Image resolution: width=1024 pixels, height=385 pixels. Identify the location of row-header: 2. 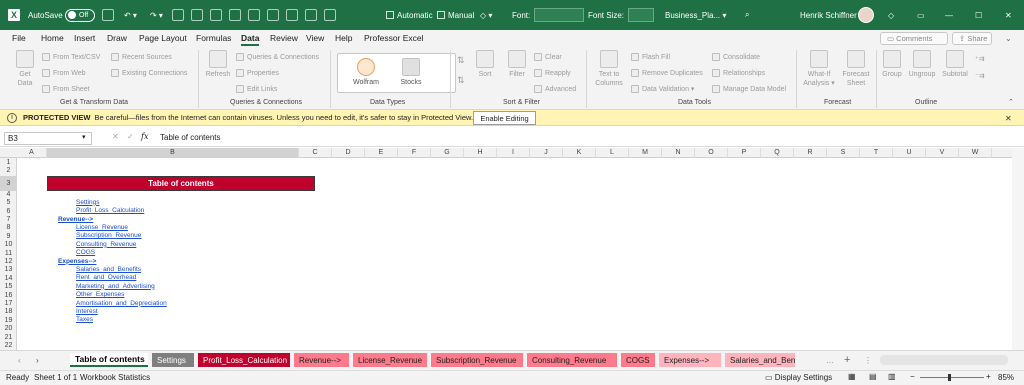
(8, 171).